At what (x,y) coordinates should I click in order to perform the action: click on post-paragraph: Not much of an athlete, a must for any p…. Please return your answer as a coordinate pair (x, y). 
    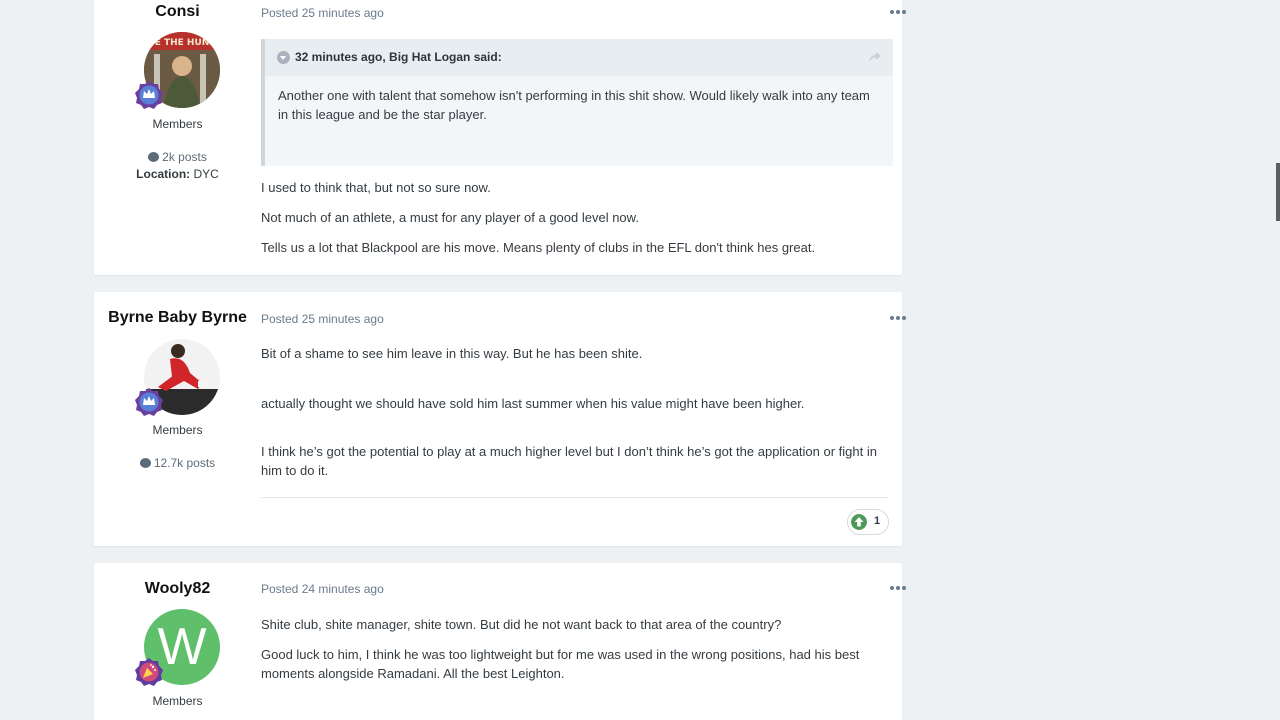
    Looking at the image, I should click on (450, 217).